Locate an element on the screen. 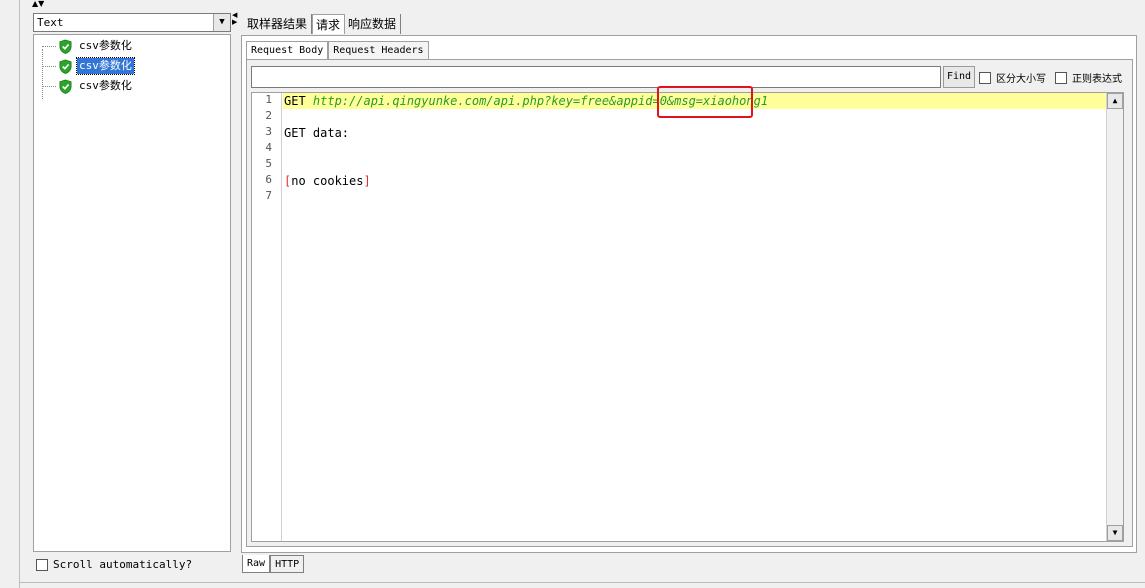 This screenshot has height=588, width=1145. tab-request: 请求 is located at coordinates (329, 24).